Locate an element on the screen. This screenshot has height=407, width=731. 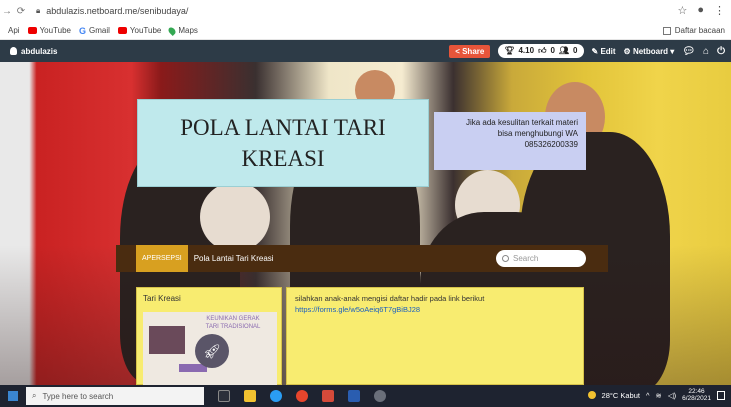
like-icon: 👍︎ is located at coordinates (542, 50).